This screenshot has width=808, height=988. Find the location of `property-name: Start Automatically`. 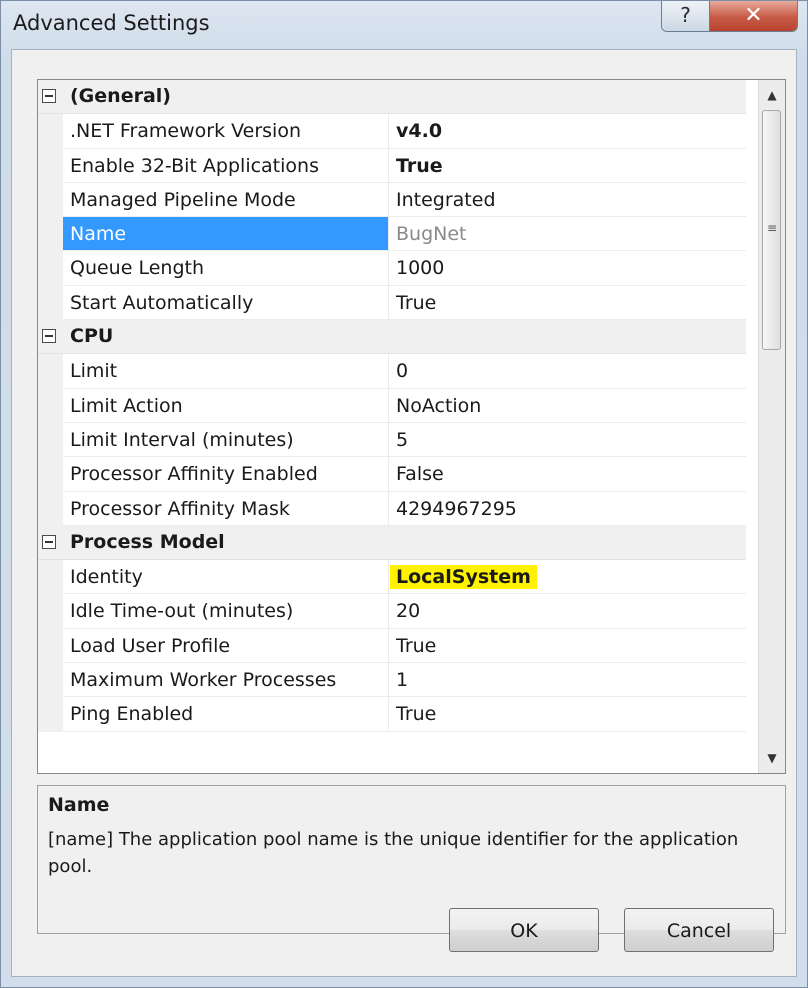

property-name: Start Automatically is located at coordinates (226, 303).